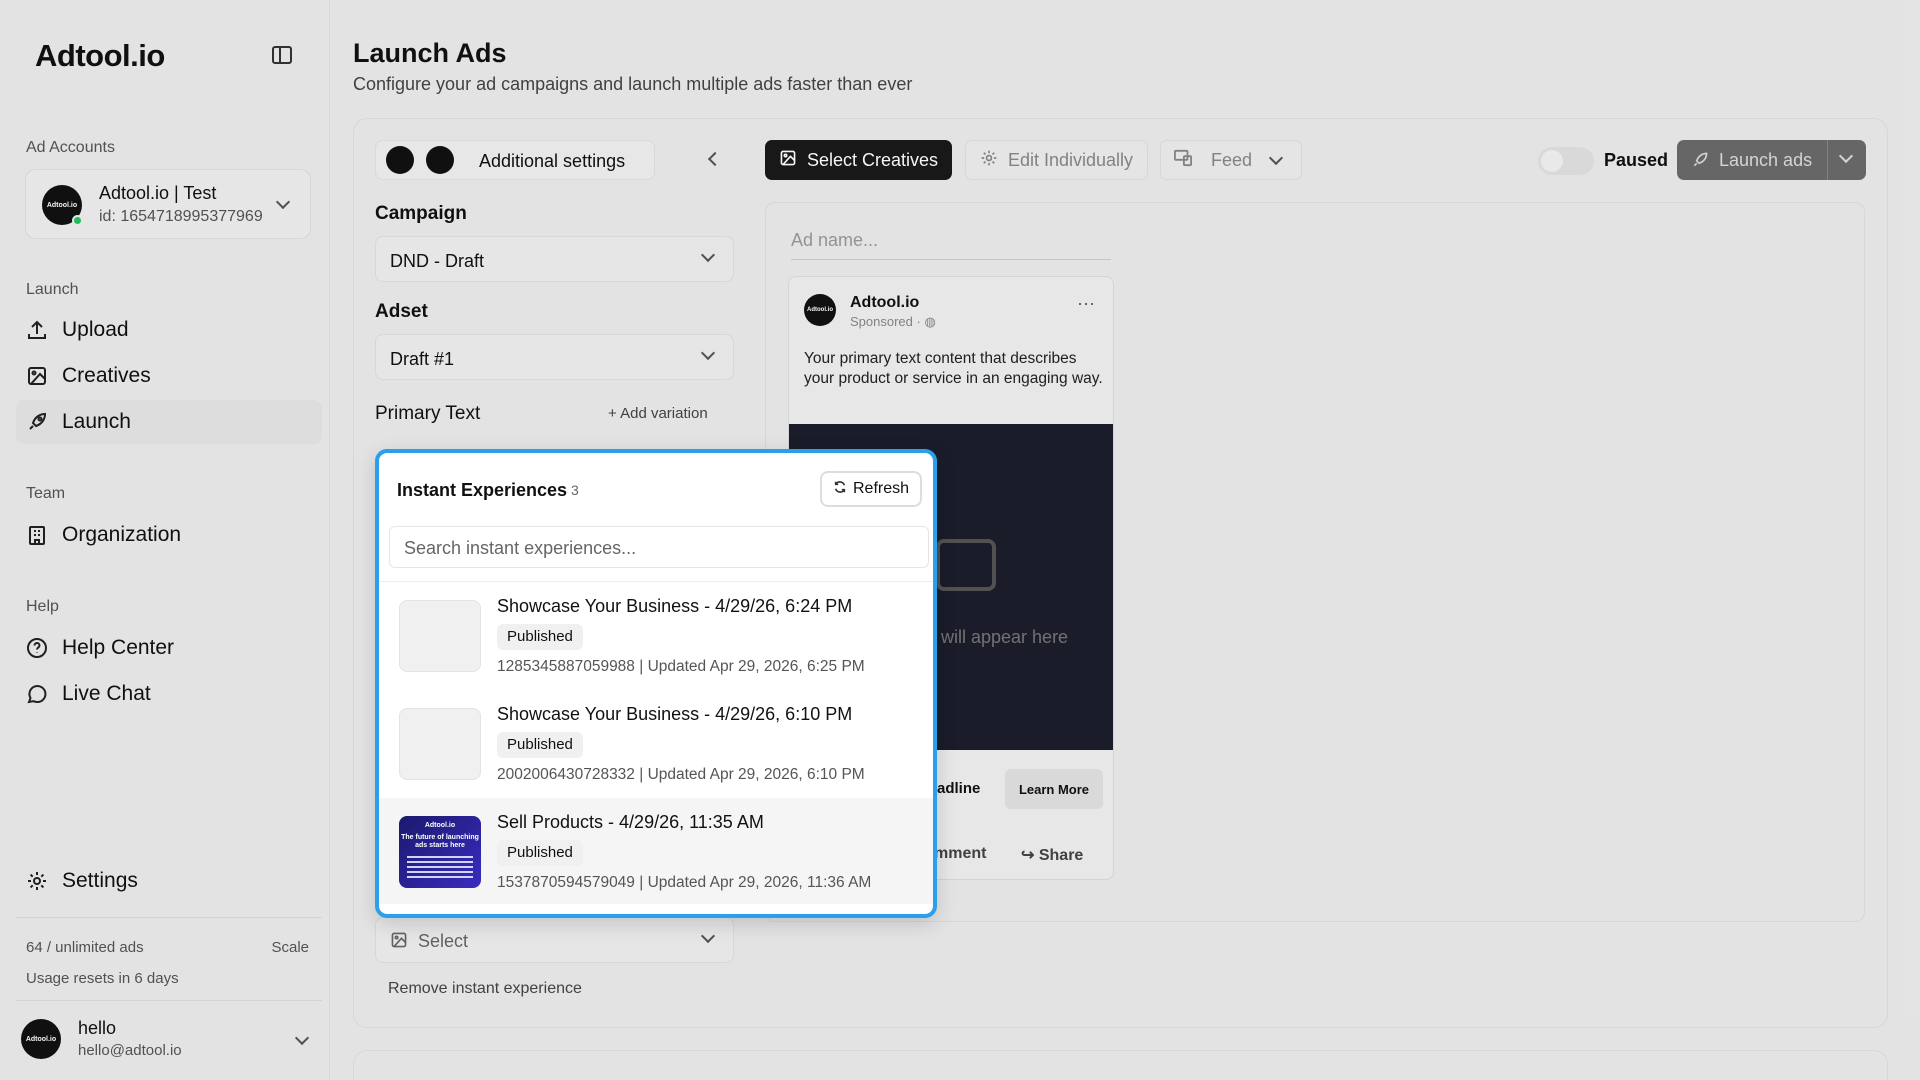  What do you see at coordinates (100, 56) in the screenshot?
I see `app-logo: Adtool.io` at bounding box center [100, 56].